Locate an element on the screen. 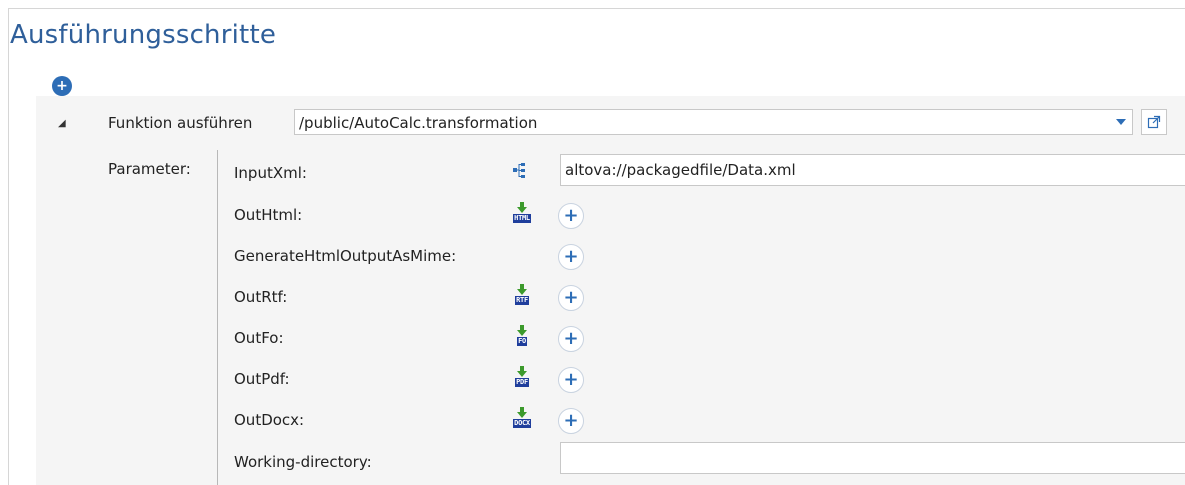 The height and width of the screenshot is (485, 1185). param-row-working-directory: Working-directory: is located at coordinates (709, 460).